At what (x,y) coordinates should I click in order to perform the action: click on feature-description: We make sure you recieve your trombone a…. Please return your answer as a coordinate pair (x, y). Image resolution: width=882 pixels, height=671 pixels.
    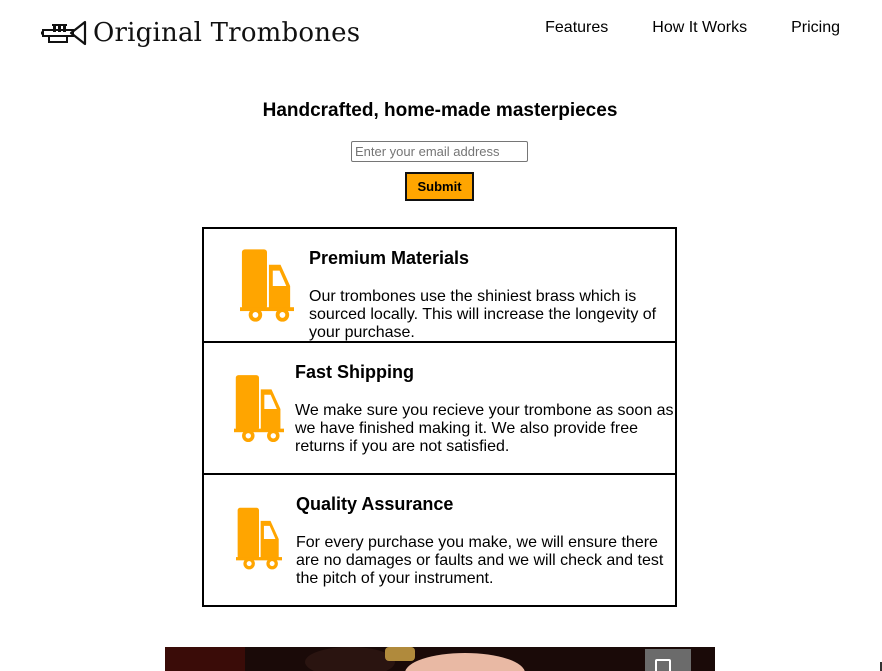
    Looking at the image, I should click on (484, 428).